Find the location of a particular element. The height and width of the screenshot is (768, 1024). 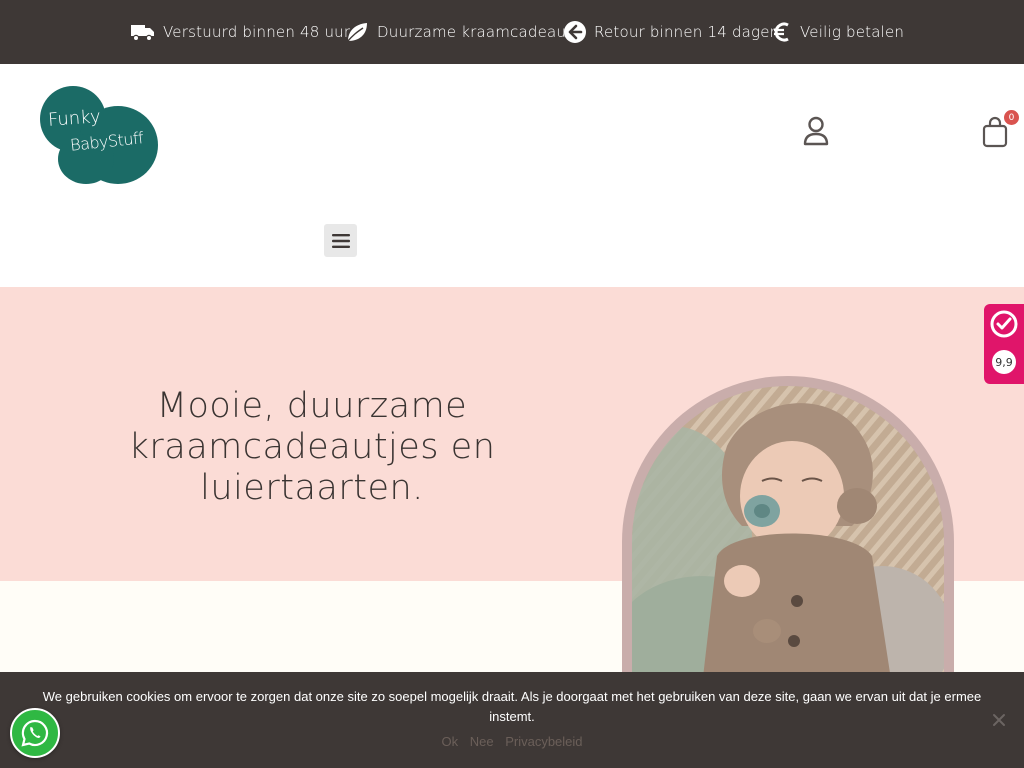

usp-sustainable: Duurzame kraamcadeaus is located at coordinates (459, 32).